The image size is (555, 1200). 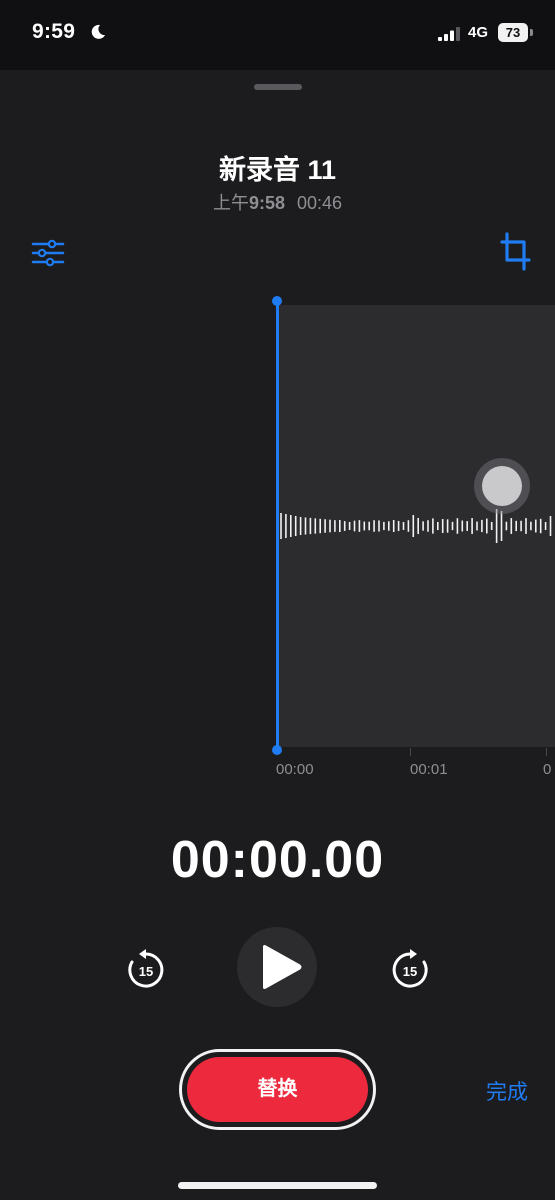 What do you see at coordinates (48, 253) in the screenshot?
I see `sliders-icon` at bounding box center [48, 253].